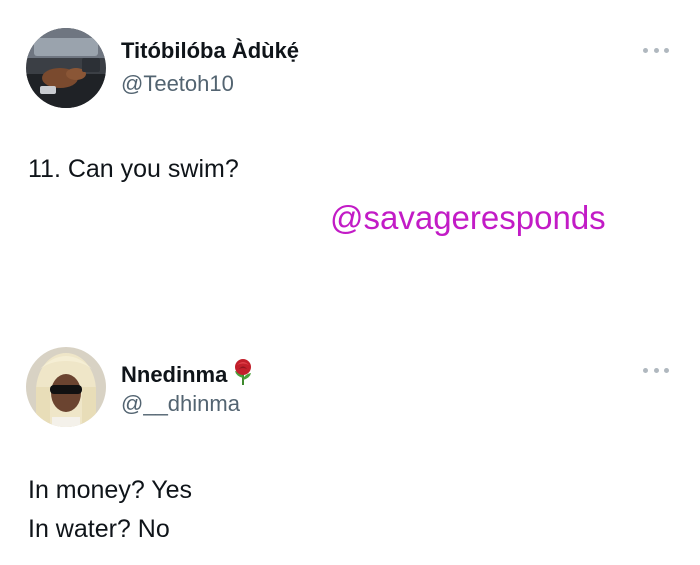 This screenshot has height=565, width=700. What do you see at coordinates (133, 169) in the screenshot?
I see `tweet-text: 11. Can you swim?` at bounding box center [133, 169].